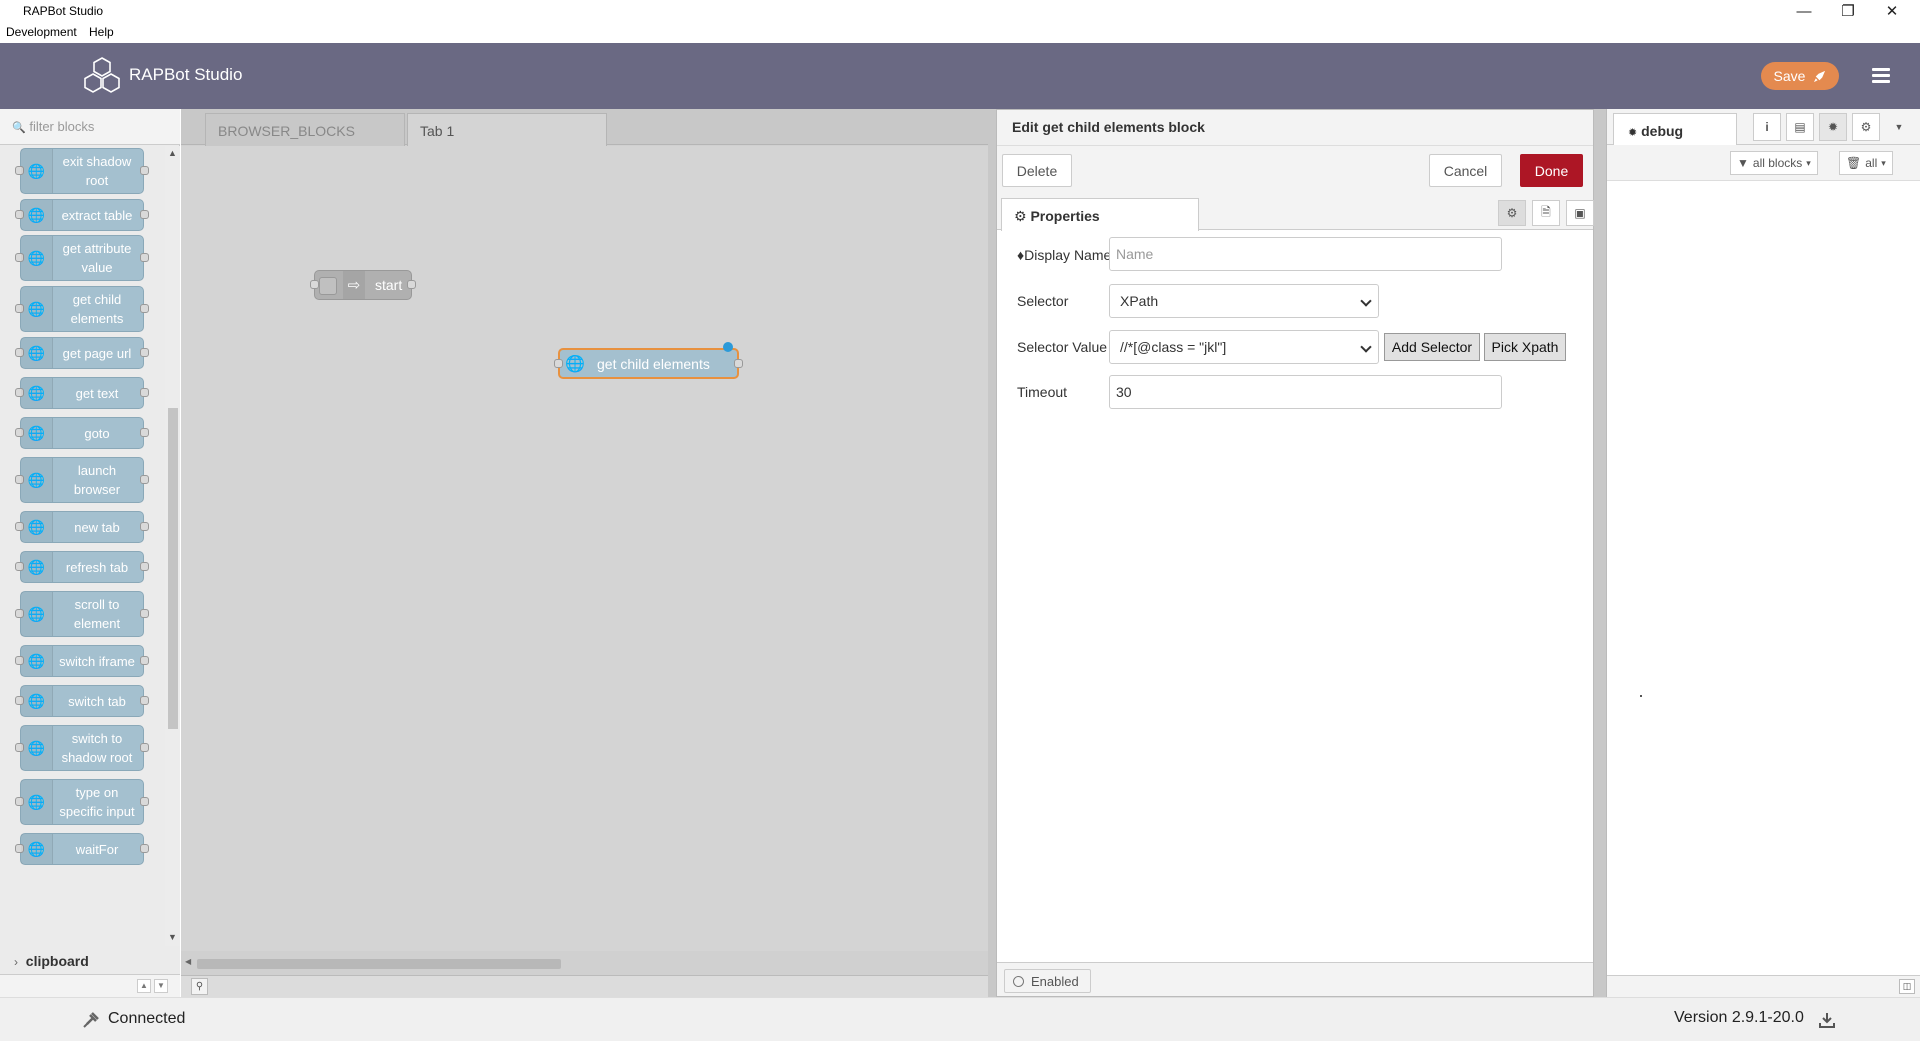 The width and height of the screenshot is (1920, 1041). I want to click on palette-footer: ▲ ▼, so click(90, 985).